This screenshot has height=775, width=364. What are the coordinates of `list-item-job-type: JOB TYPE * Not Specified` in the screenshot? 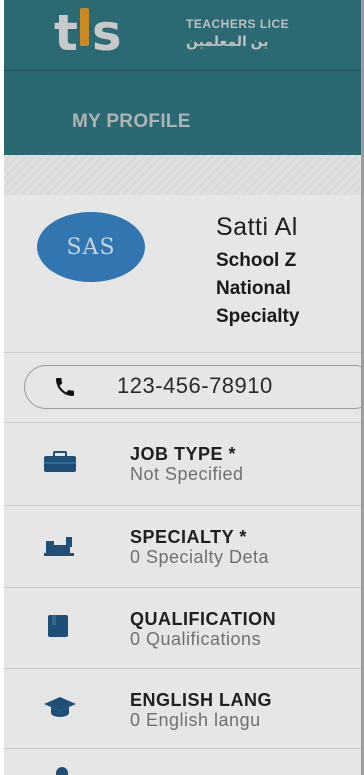 It's located at (184, 470).